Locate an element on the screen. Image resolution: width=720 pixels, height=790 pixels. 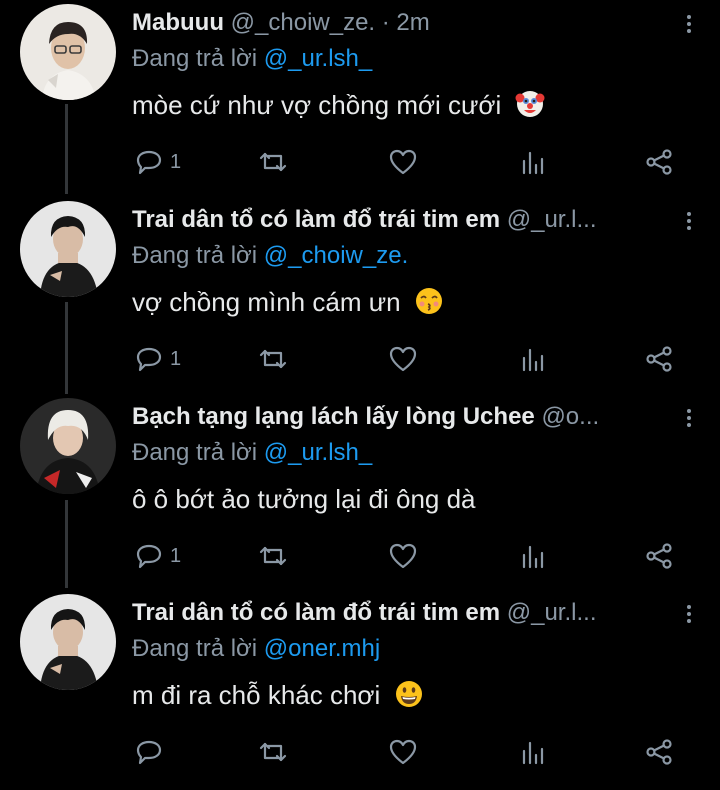
tweet-text: ô ô bớt ảo tưởng lại đi ông dà is located at coordinates (304, 499).